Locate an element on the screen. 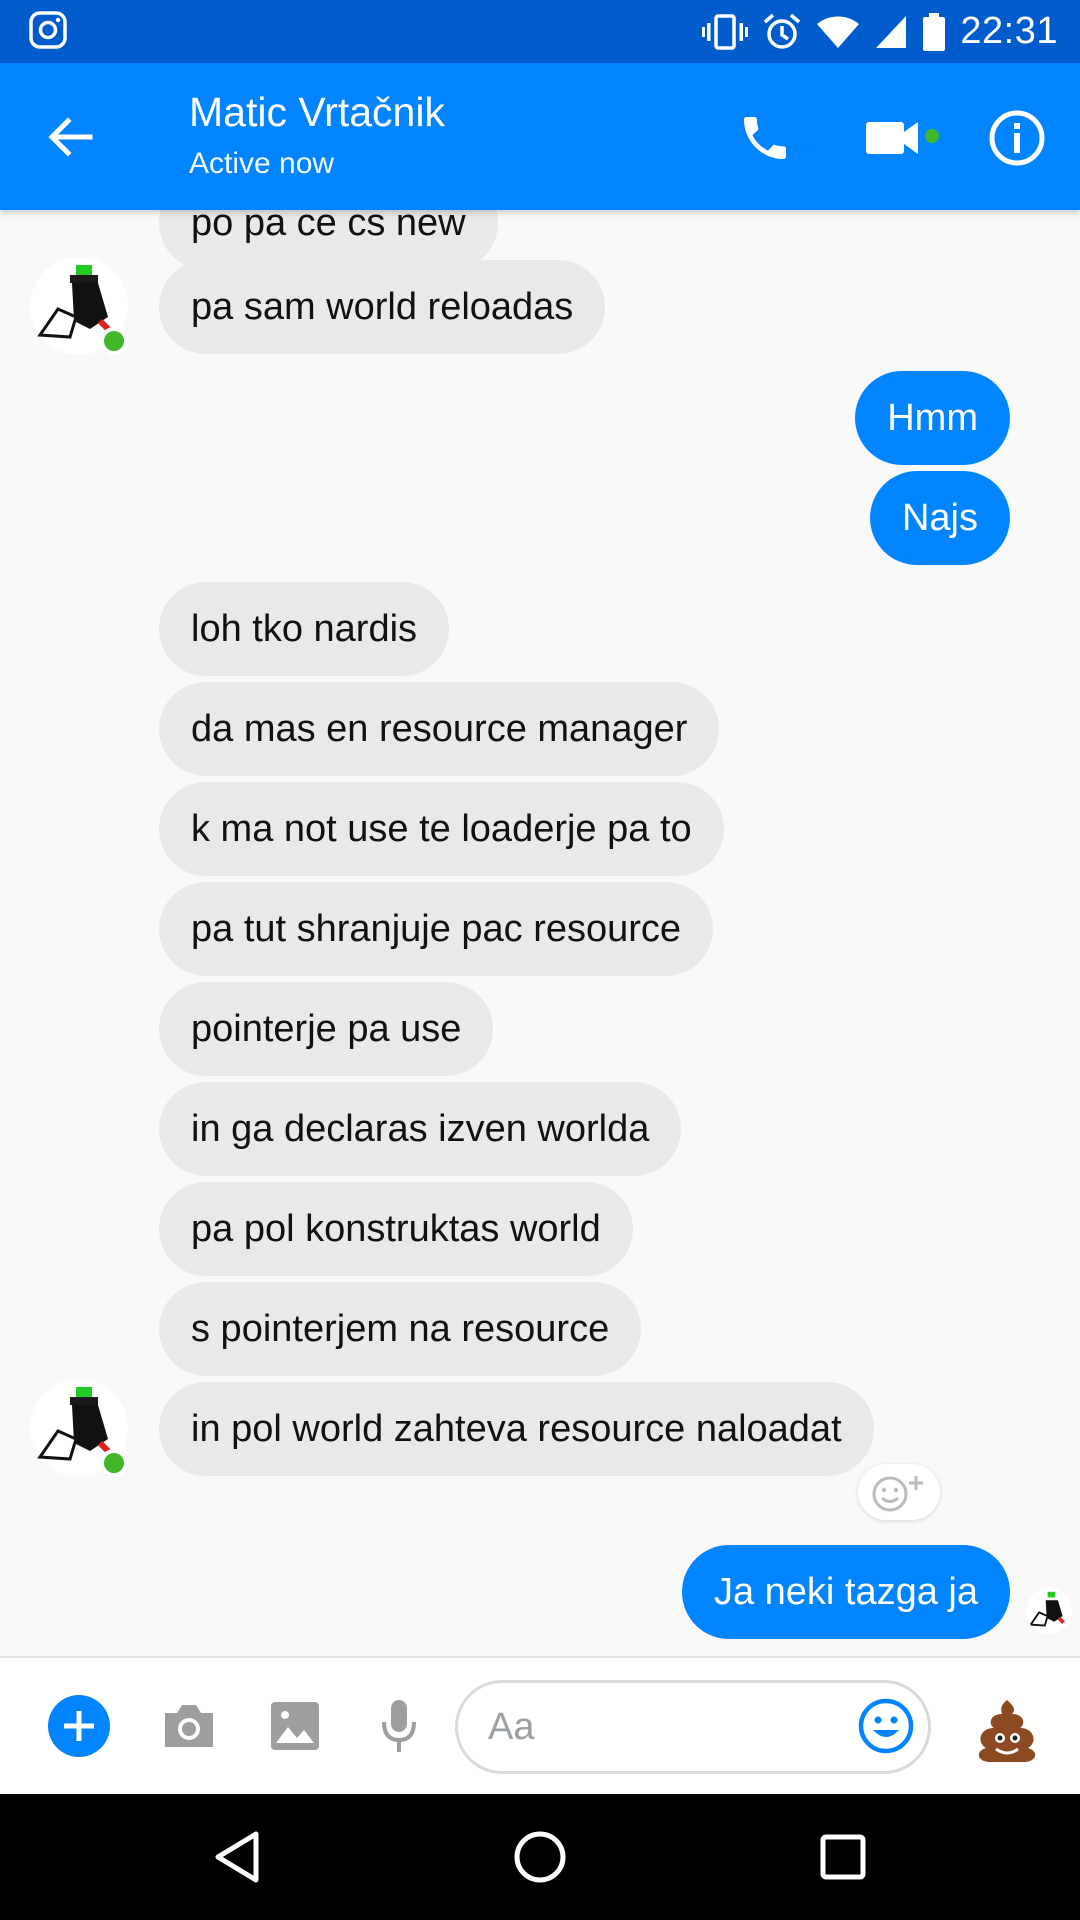 The image size is (1080, 1920). conversation-header: Matic Vrtačnik Active now is located at coordinates (540, 136).